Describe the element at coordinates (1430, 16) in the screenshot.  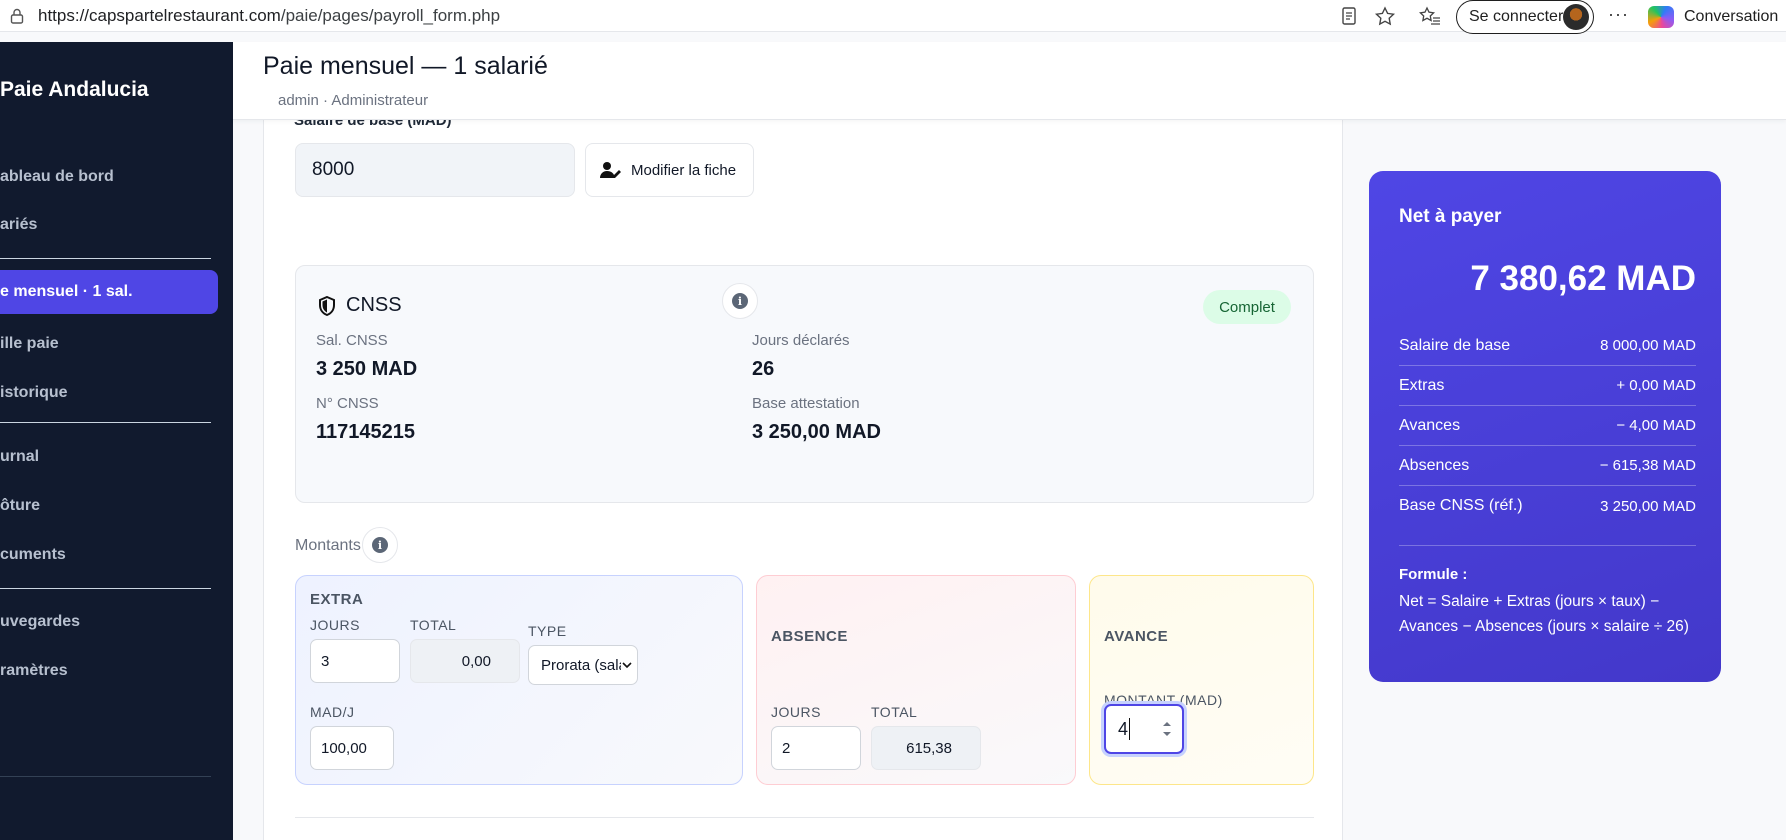
I see `favorites-icon` at that location.